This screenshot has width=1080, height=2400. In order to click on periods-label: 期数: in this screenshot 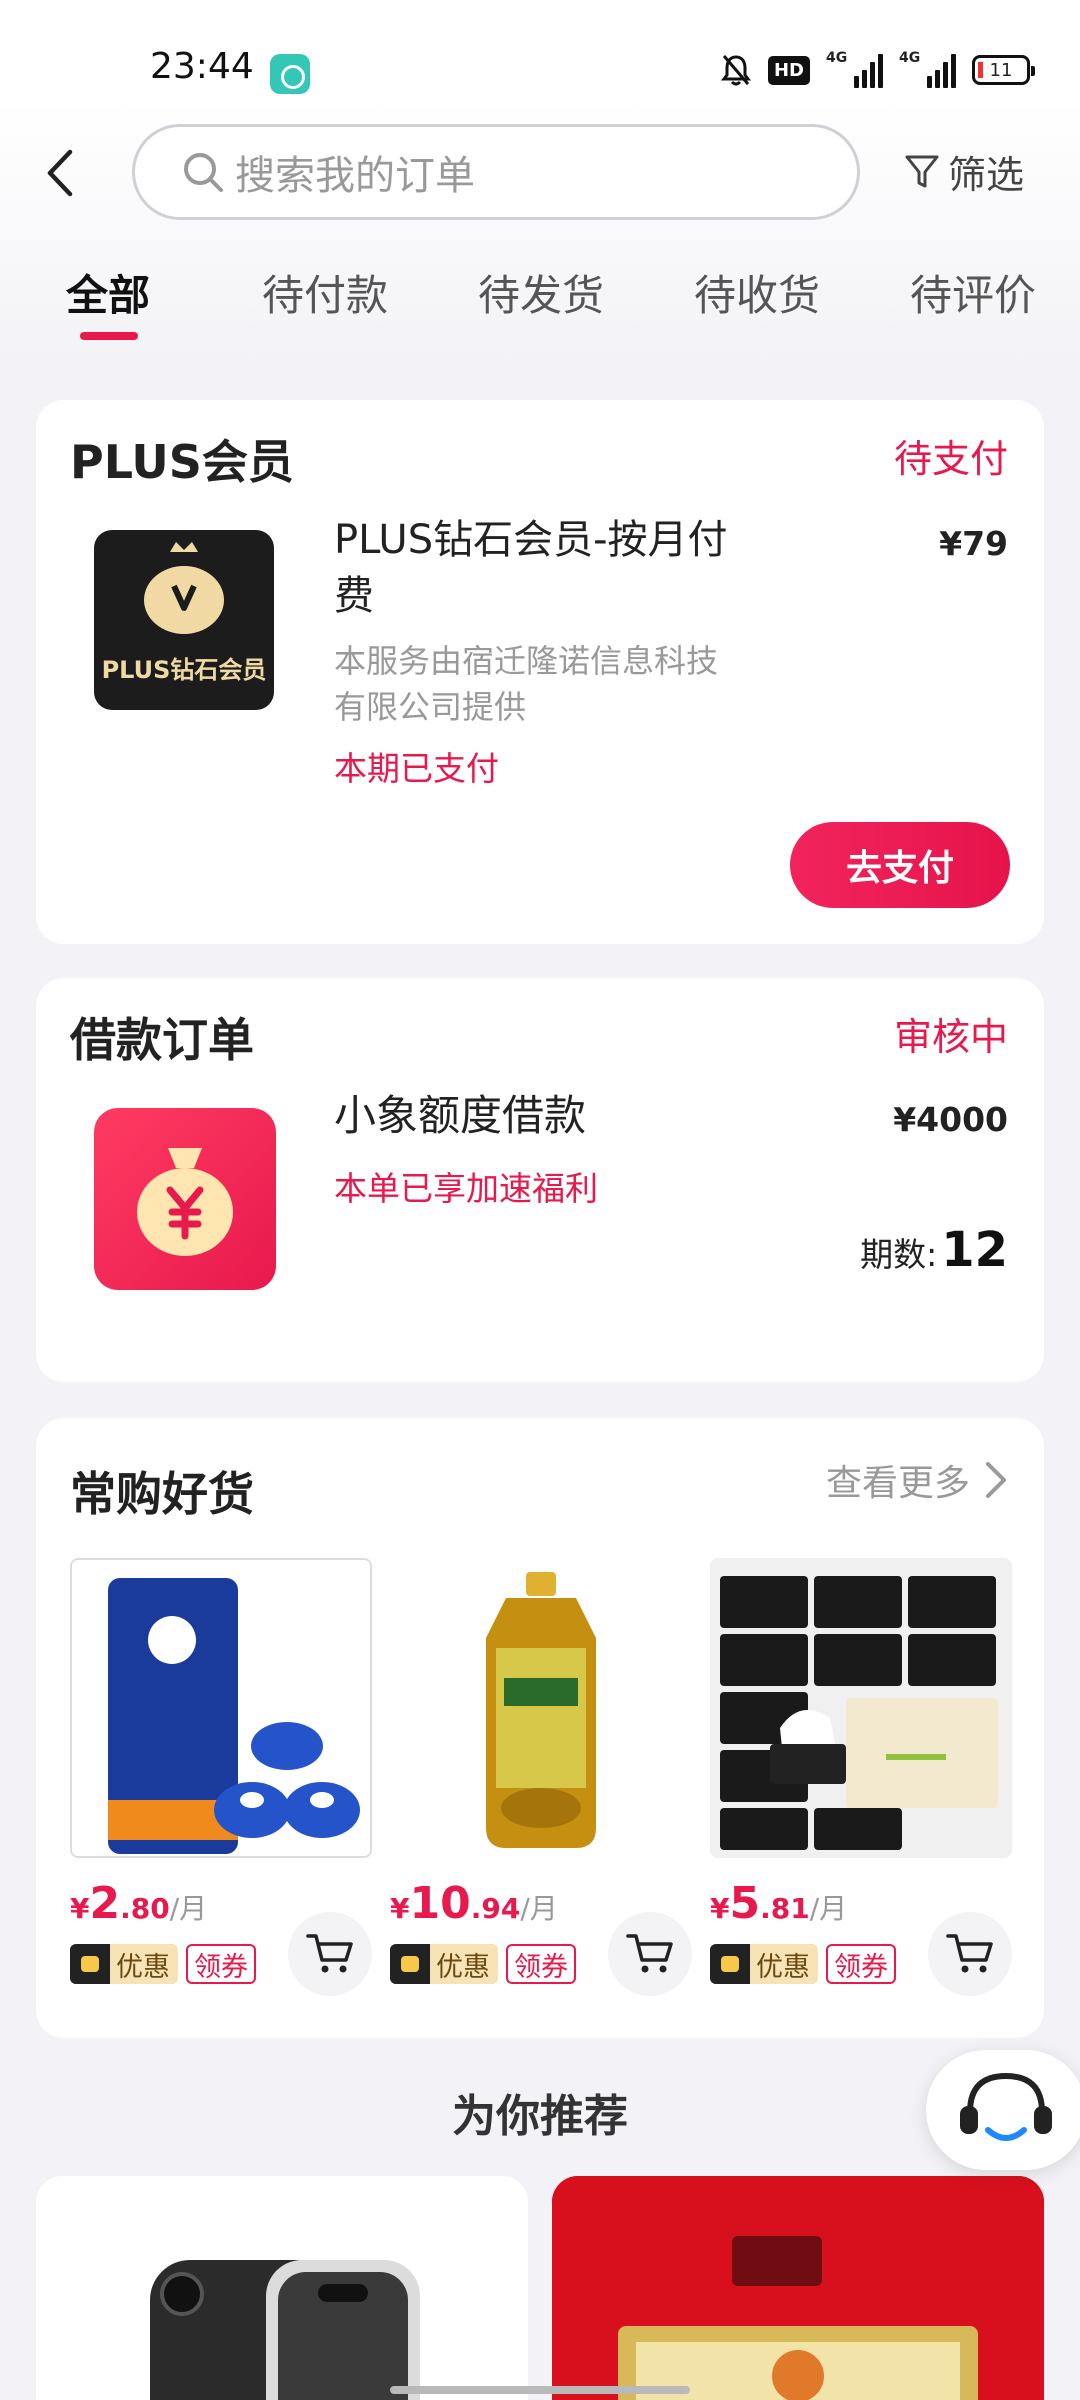, I will do `click(899, 1254)`.